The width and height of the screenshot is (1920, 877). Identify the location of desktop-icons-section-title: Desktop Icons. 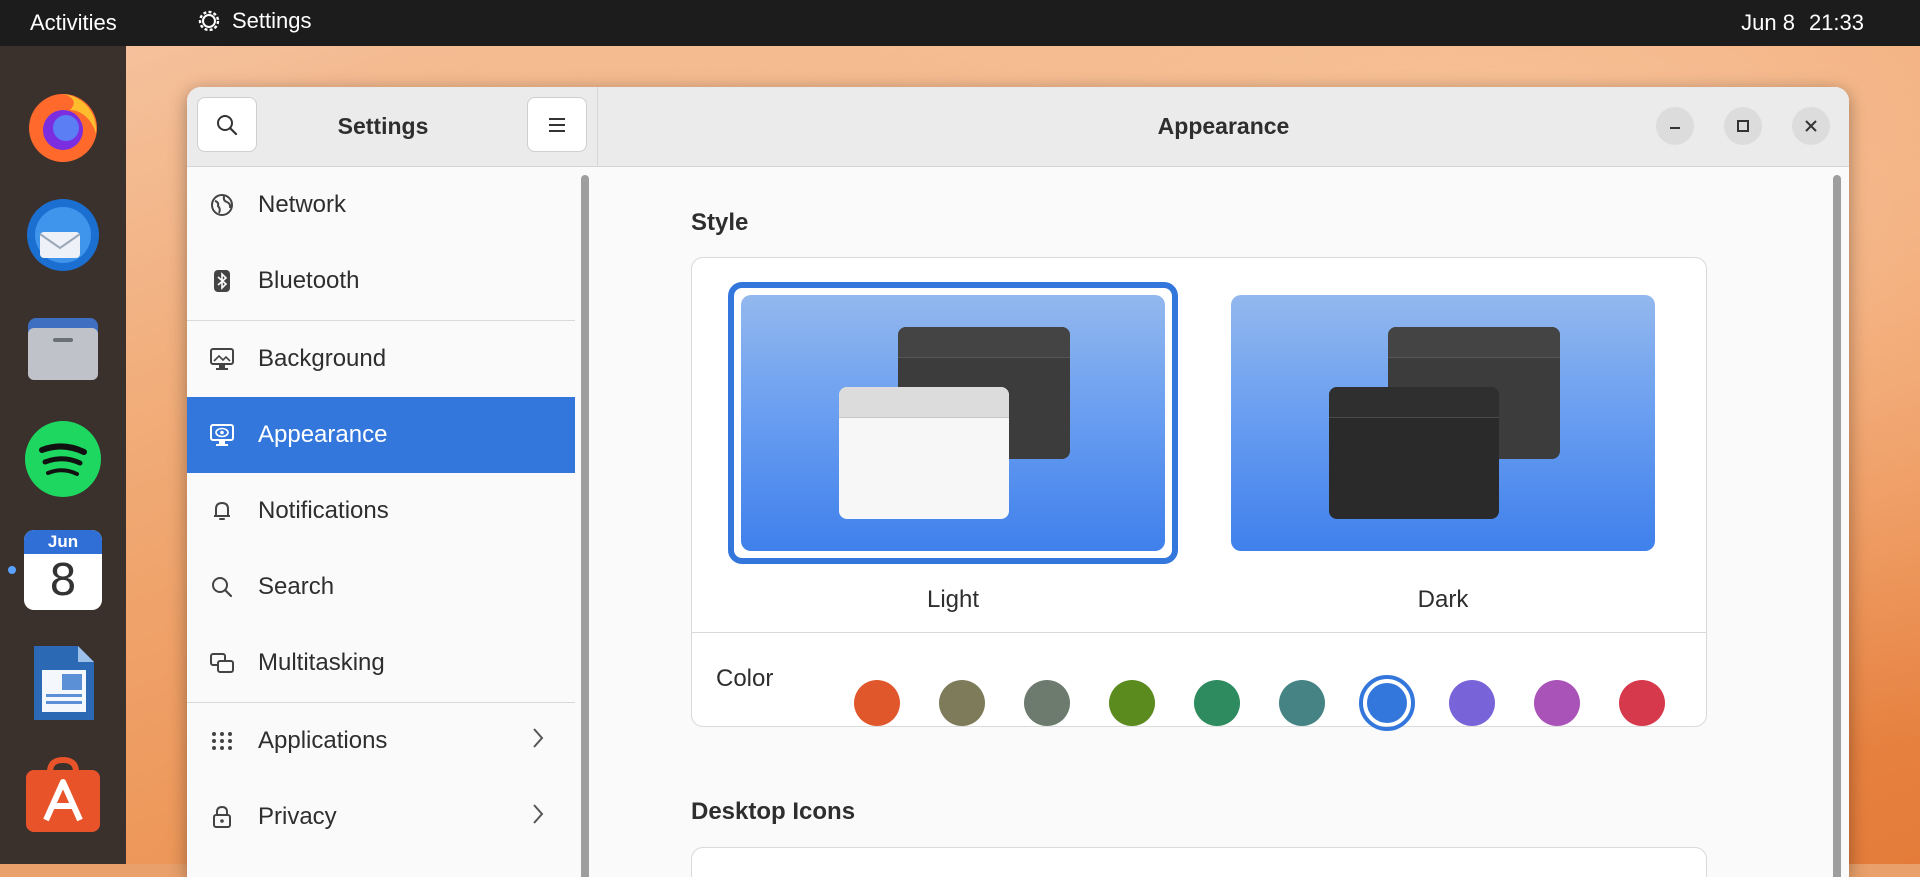
(773, 811).